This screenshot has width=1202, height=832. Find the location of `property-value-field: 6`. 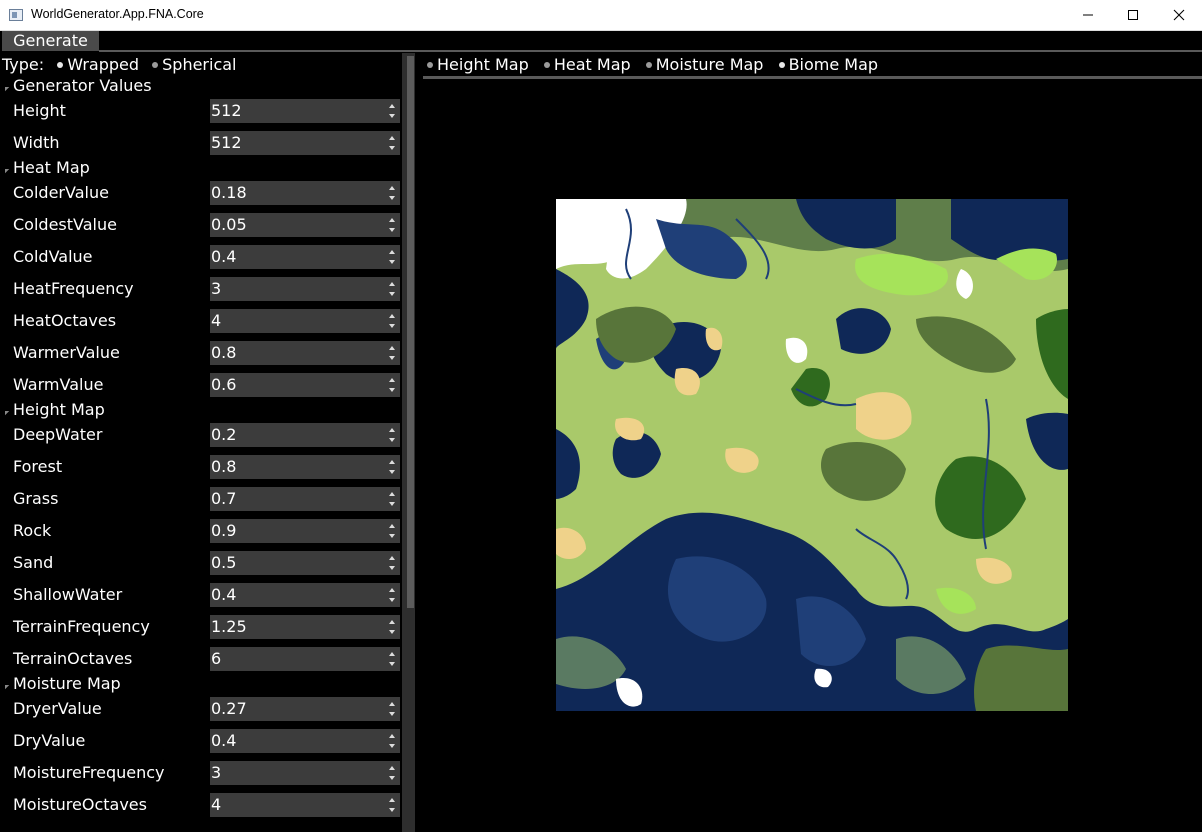

property-value-field: 6 is located at coordinates (305, 659).